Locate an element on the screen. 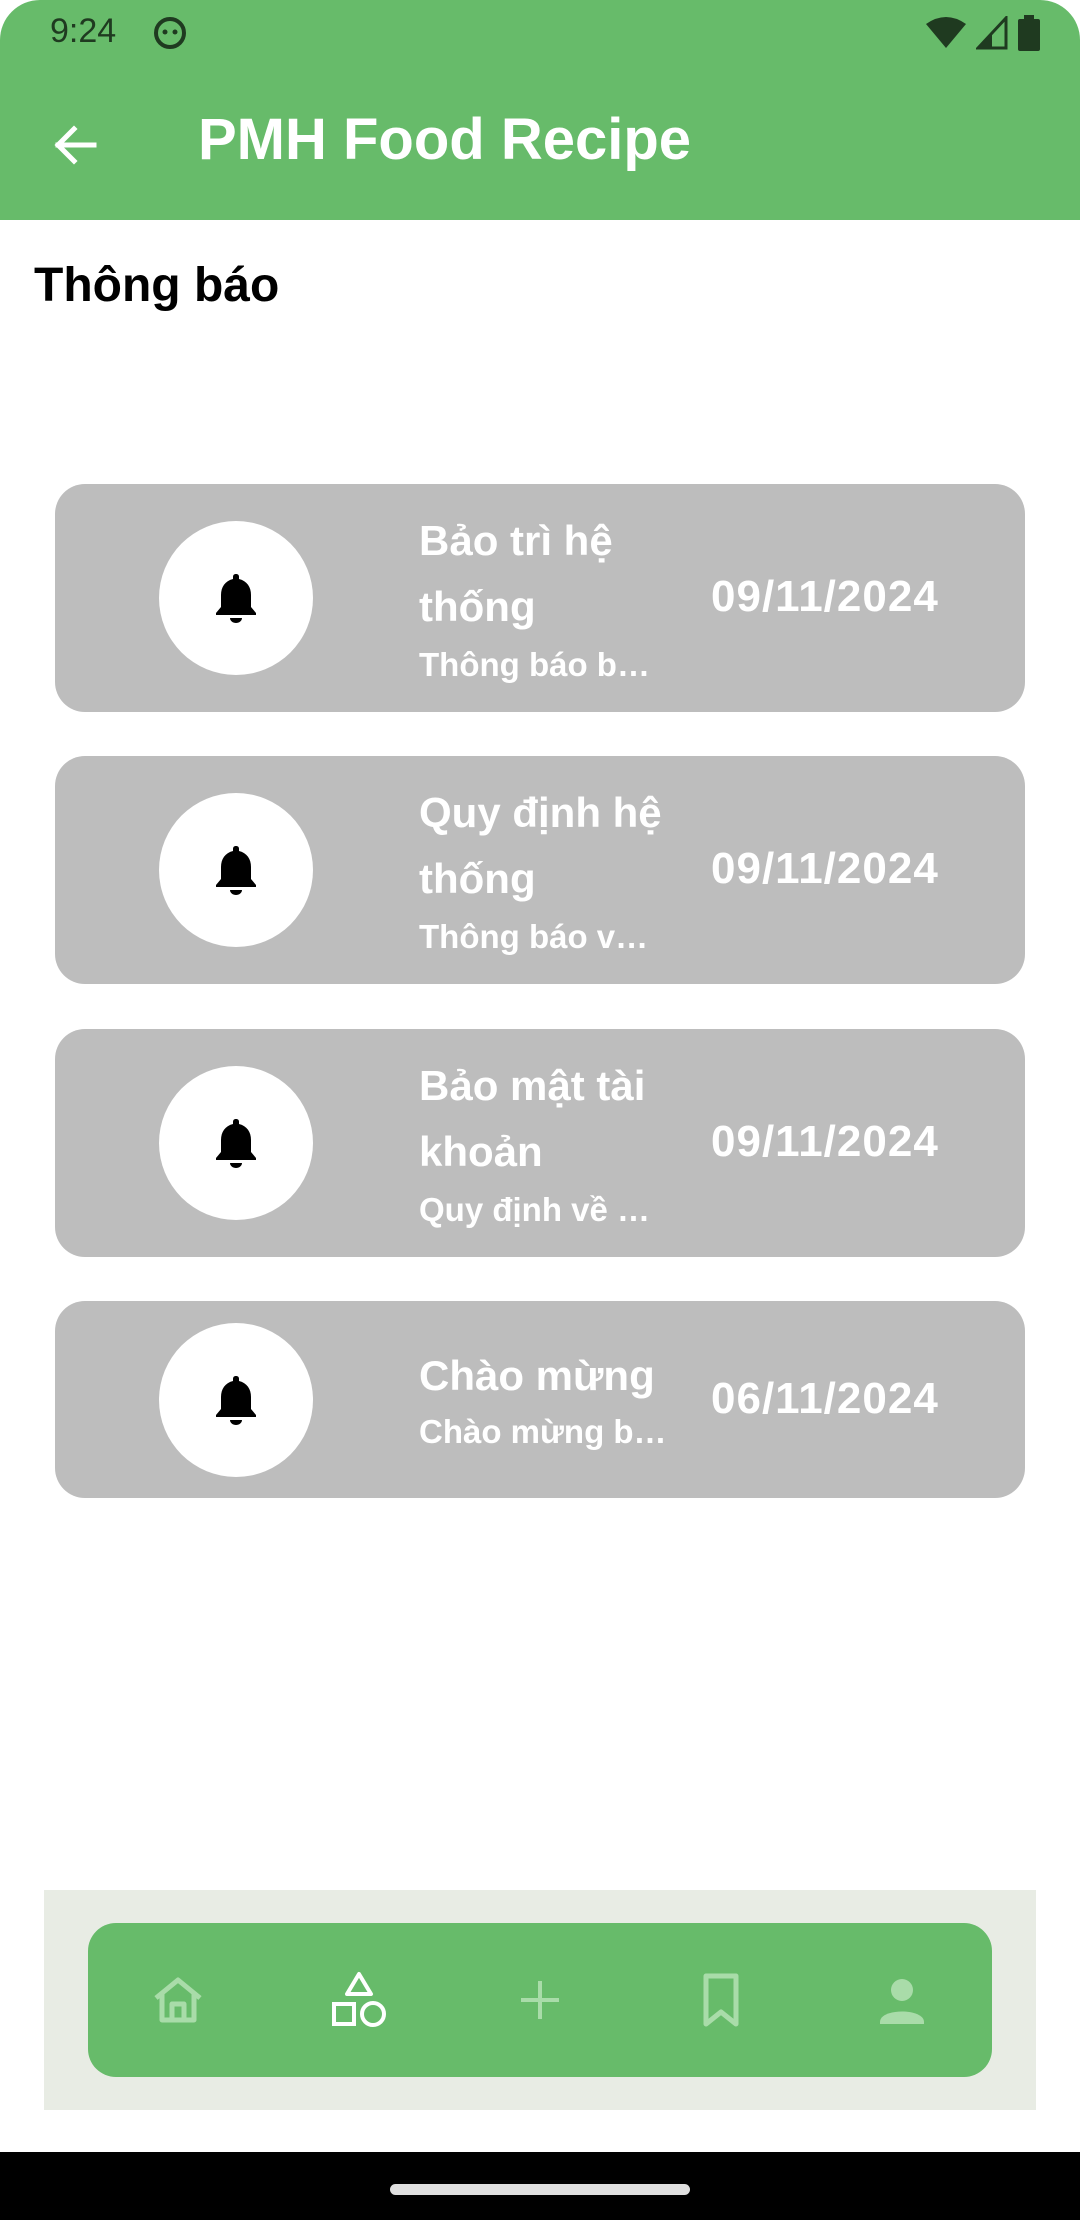 The width and height of the screenshot is (1080, 2220). arrow-left-icon is located at coordinates (75, 145).